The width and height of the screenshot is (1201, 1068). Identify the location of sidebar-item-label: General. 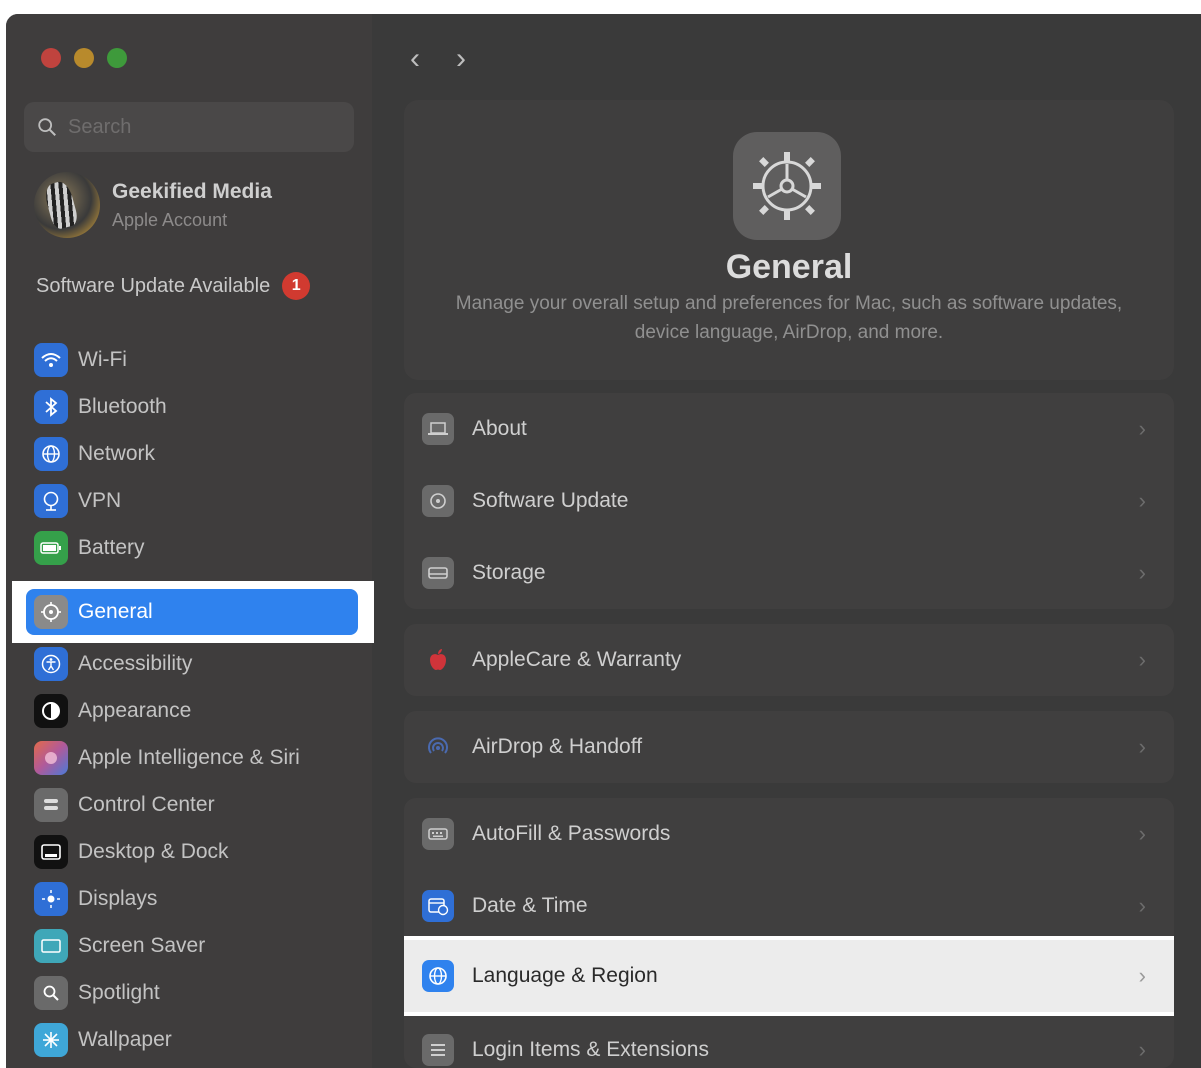
(115, 611).